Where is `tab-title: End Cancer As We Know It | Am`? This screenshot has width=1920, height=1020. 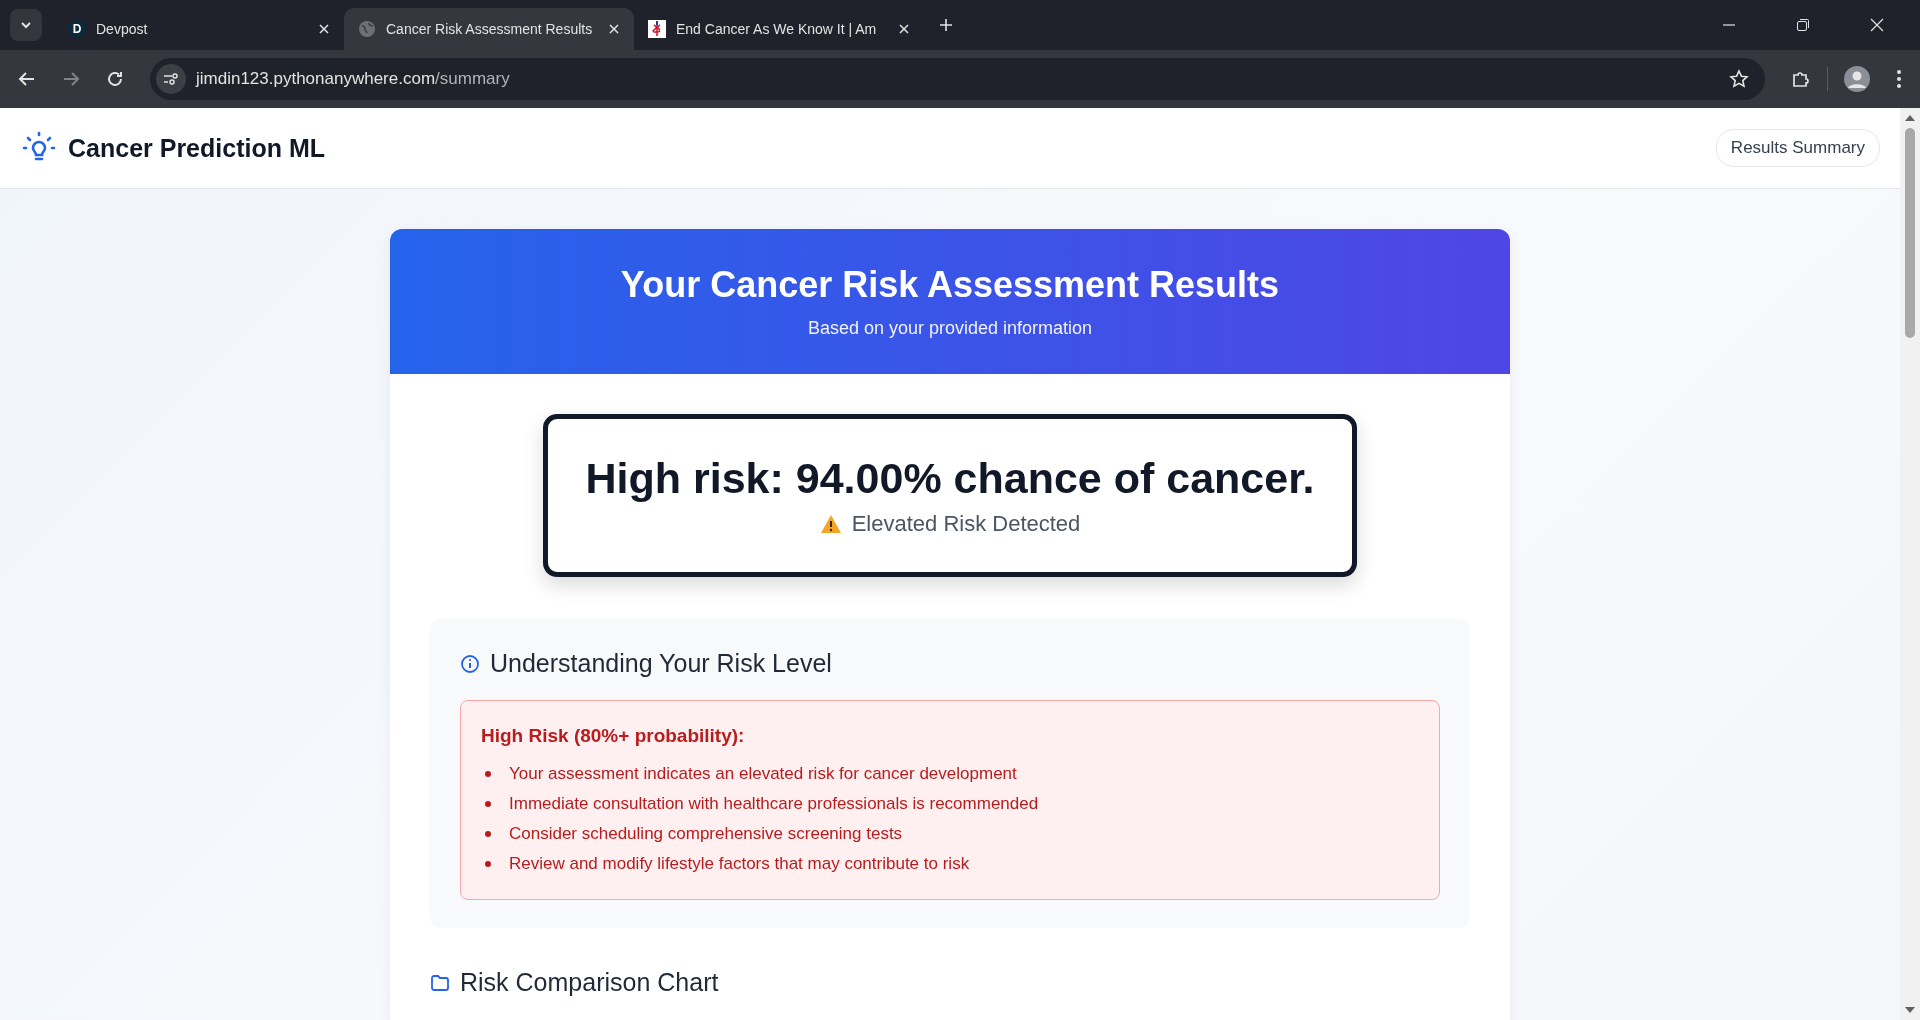
tab-title: End Cancer As We Know It | Am is located at coordinates (777, 29).